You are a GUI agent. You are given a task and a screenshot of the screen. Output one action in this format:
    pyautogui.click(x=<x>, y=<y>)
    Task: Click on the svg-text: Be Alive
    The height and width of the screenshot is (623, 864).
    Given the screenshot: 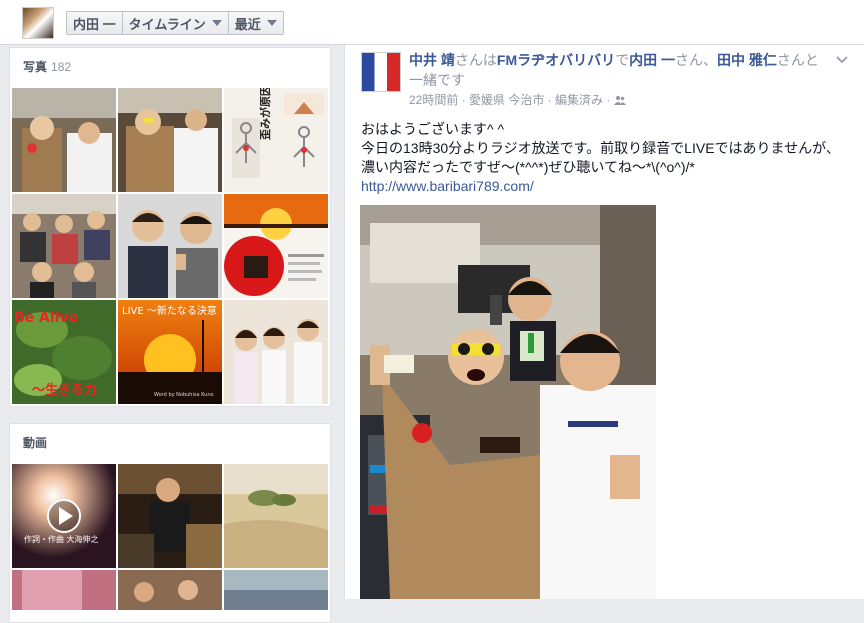 What is the action you would take?
    pyautogui.click(x=46, y=318)
    